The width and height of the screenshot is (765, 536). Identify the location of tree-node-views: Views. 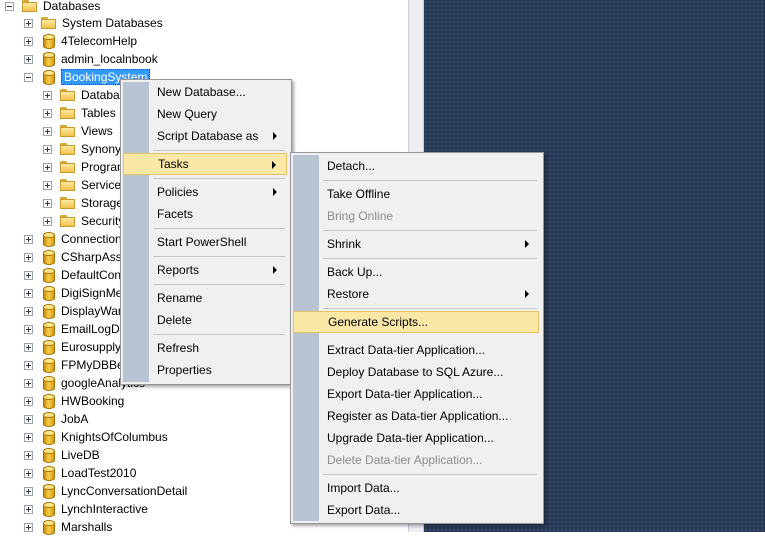
(78, 131).